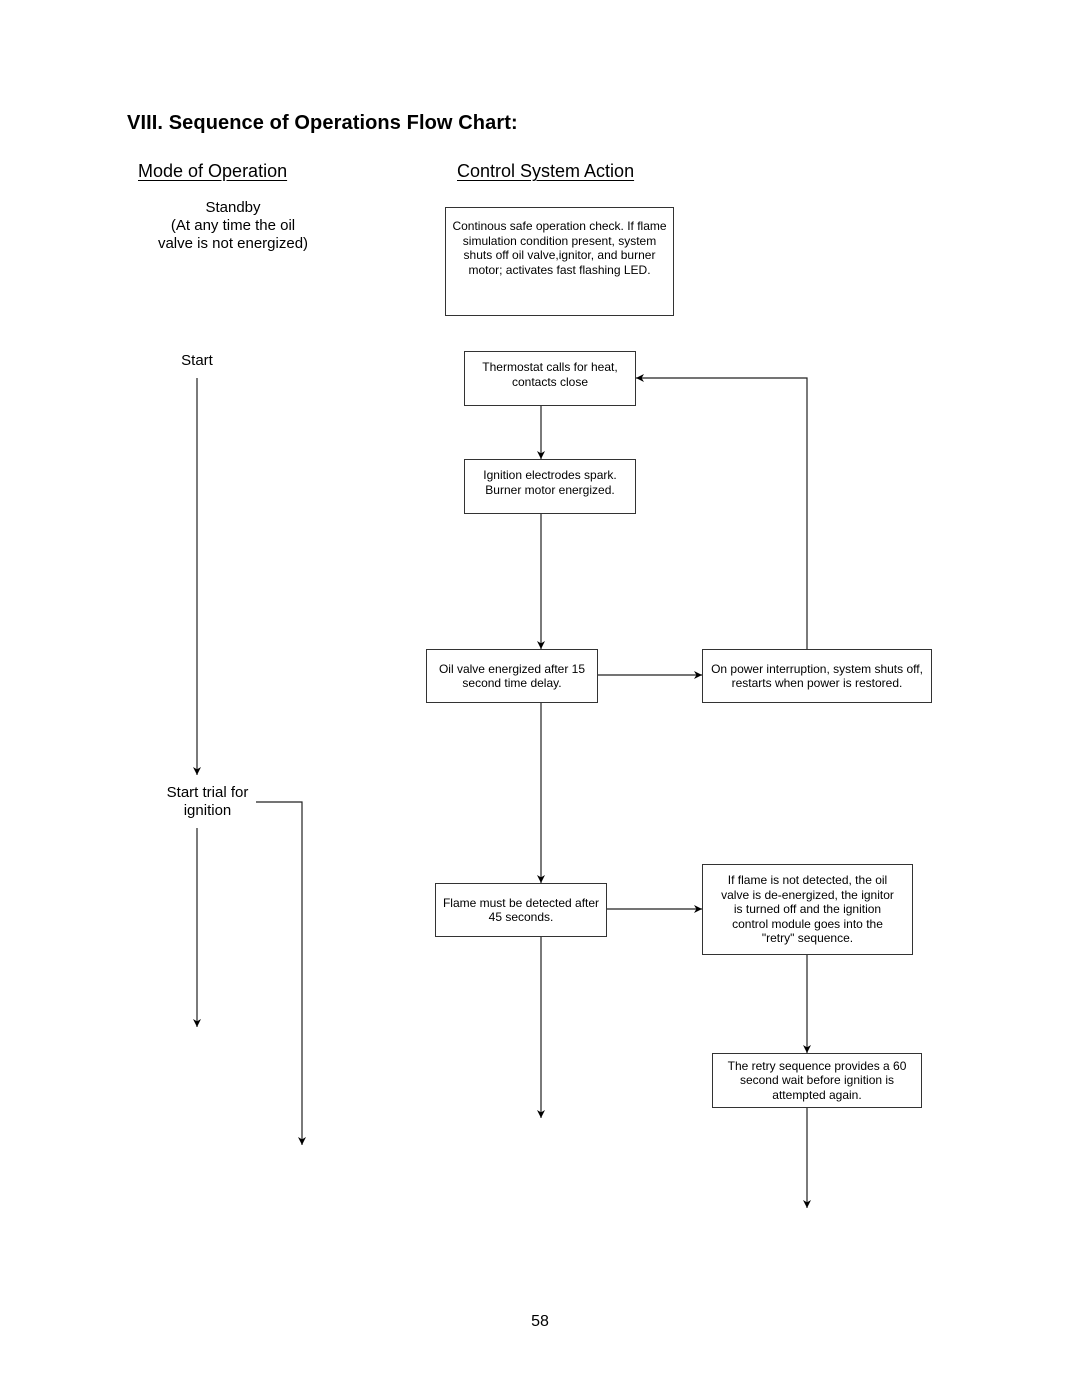 The width and height of the screenshot is (1080, 1397). What do you see at coordinates (540, 1321) in the screenshot?
I see `page-number: 58` at bounding box center [540, 1321].